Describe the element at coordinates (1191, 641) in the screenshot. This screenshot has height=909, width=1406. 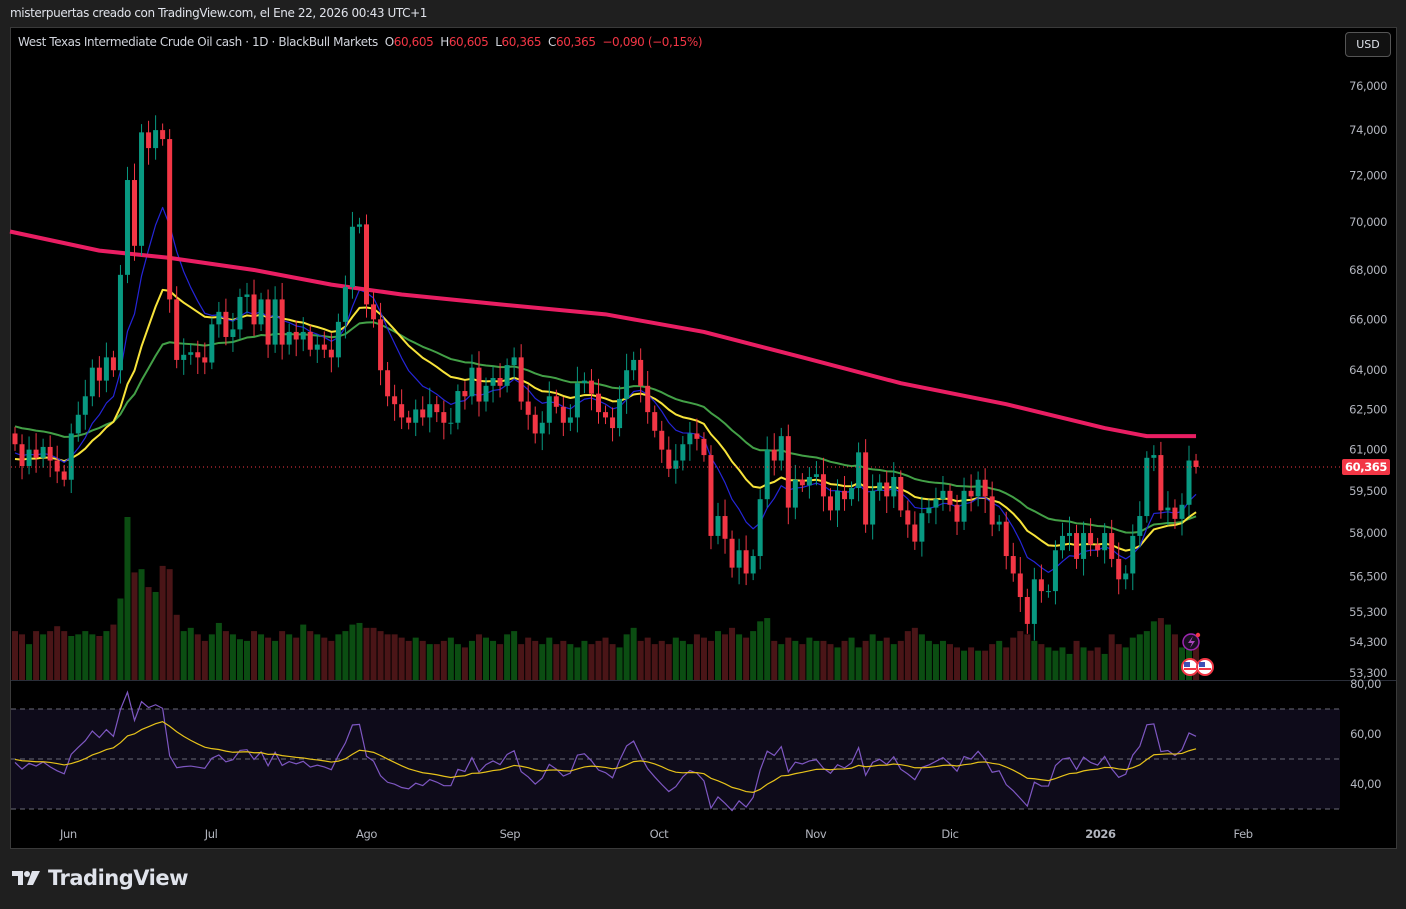
I see `lightning-event-icon` at that location.